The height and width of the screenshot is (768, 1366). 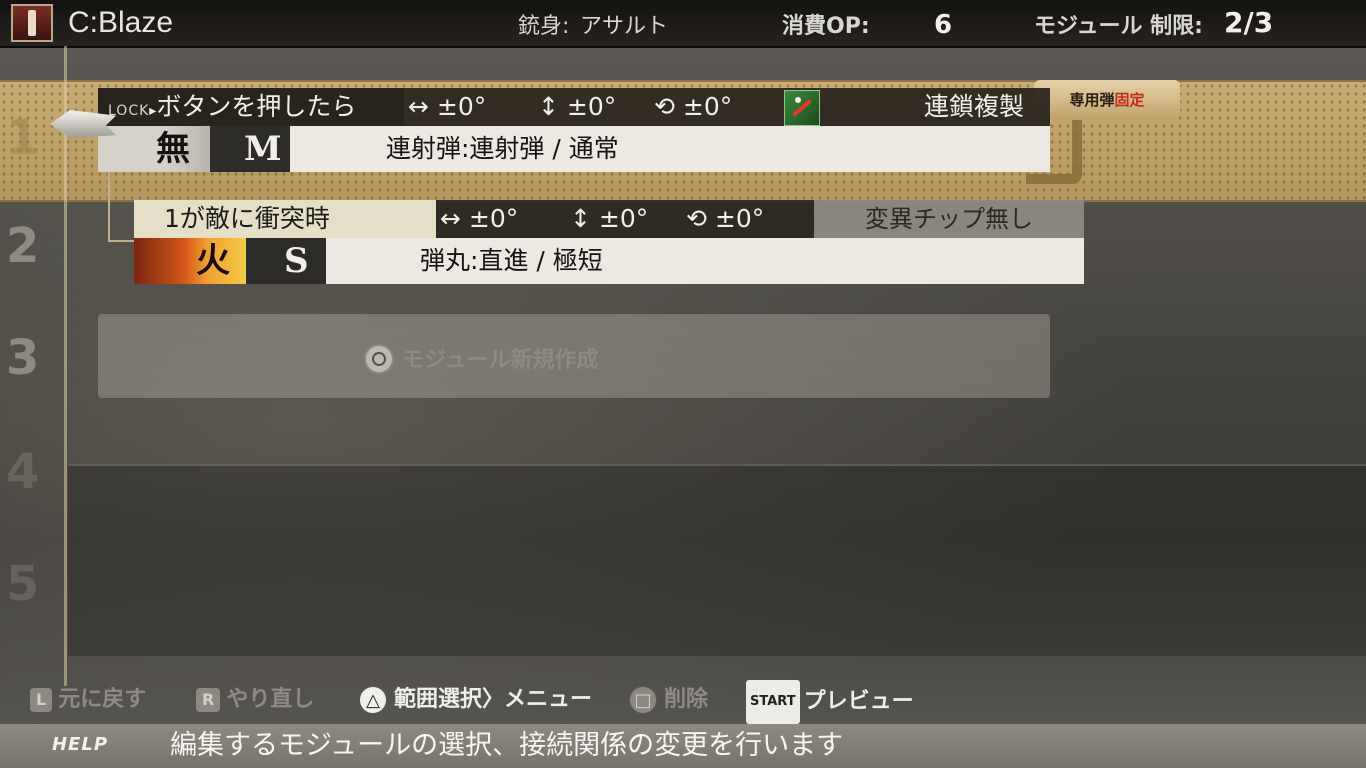 What do you see at coordinates (208, 700) in the screenshot?
I see `r-button-icon: R` at bounding box center [208, 700].